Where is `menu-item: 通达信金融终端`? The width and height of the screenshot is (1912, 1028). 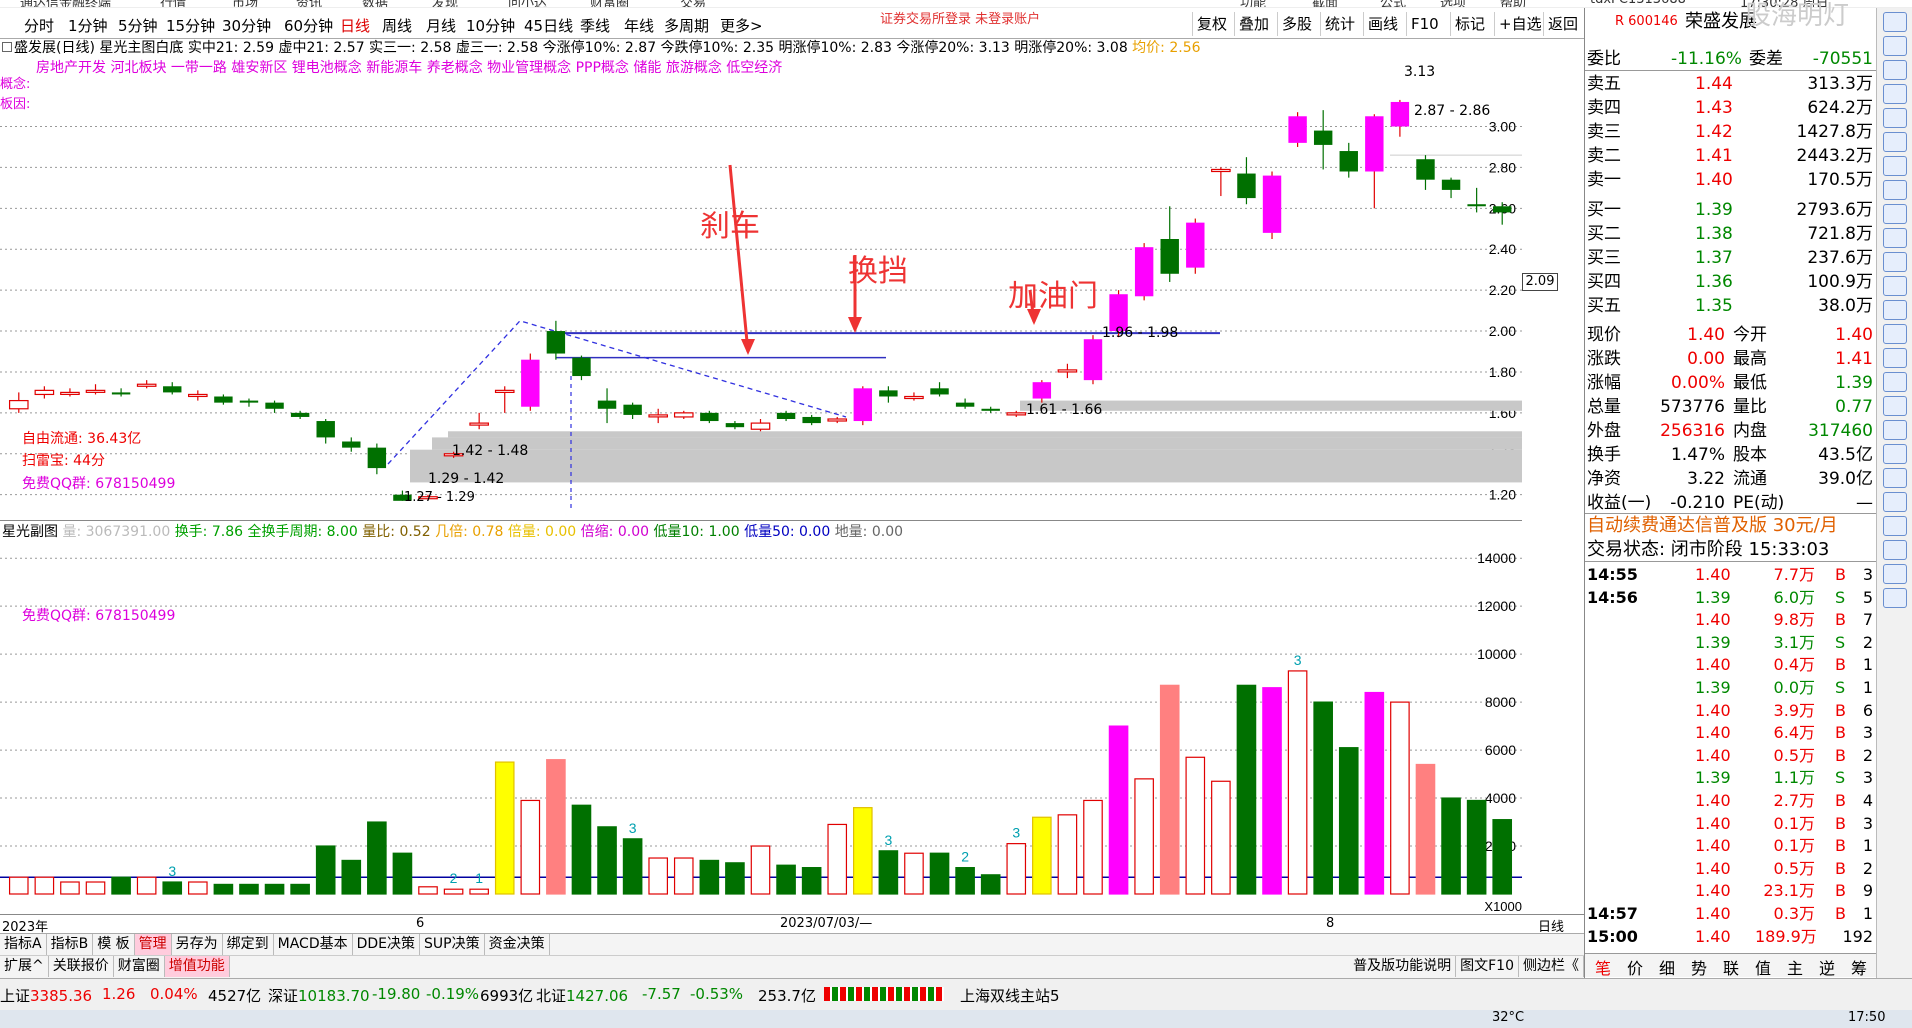 menu-item: 通达信金融终端 is located at coordinates (65, 3).